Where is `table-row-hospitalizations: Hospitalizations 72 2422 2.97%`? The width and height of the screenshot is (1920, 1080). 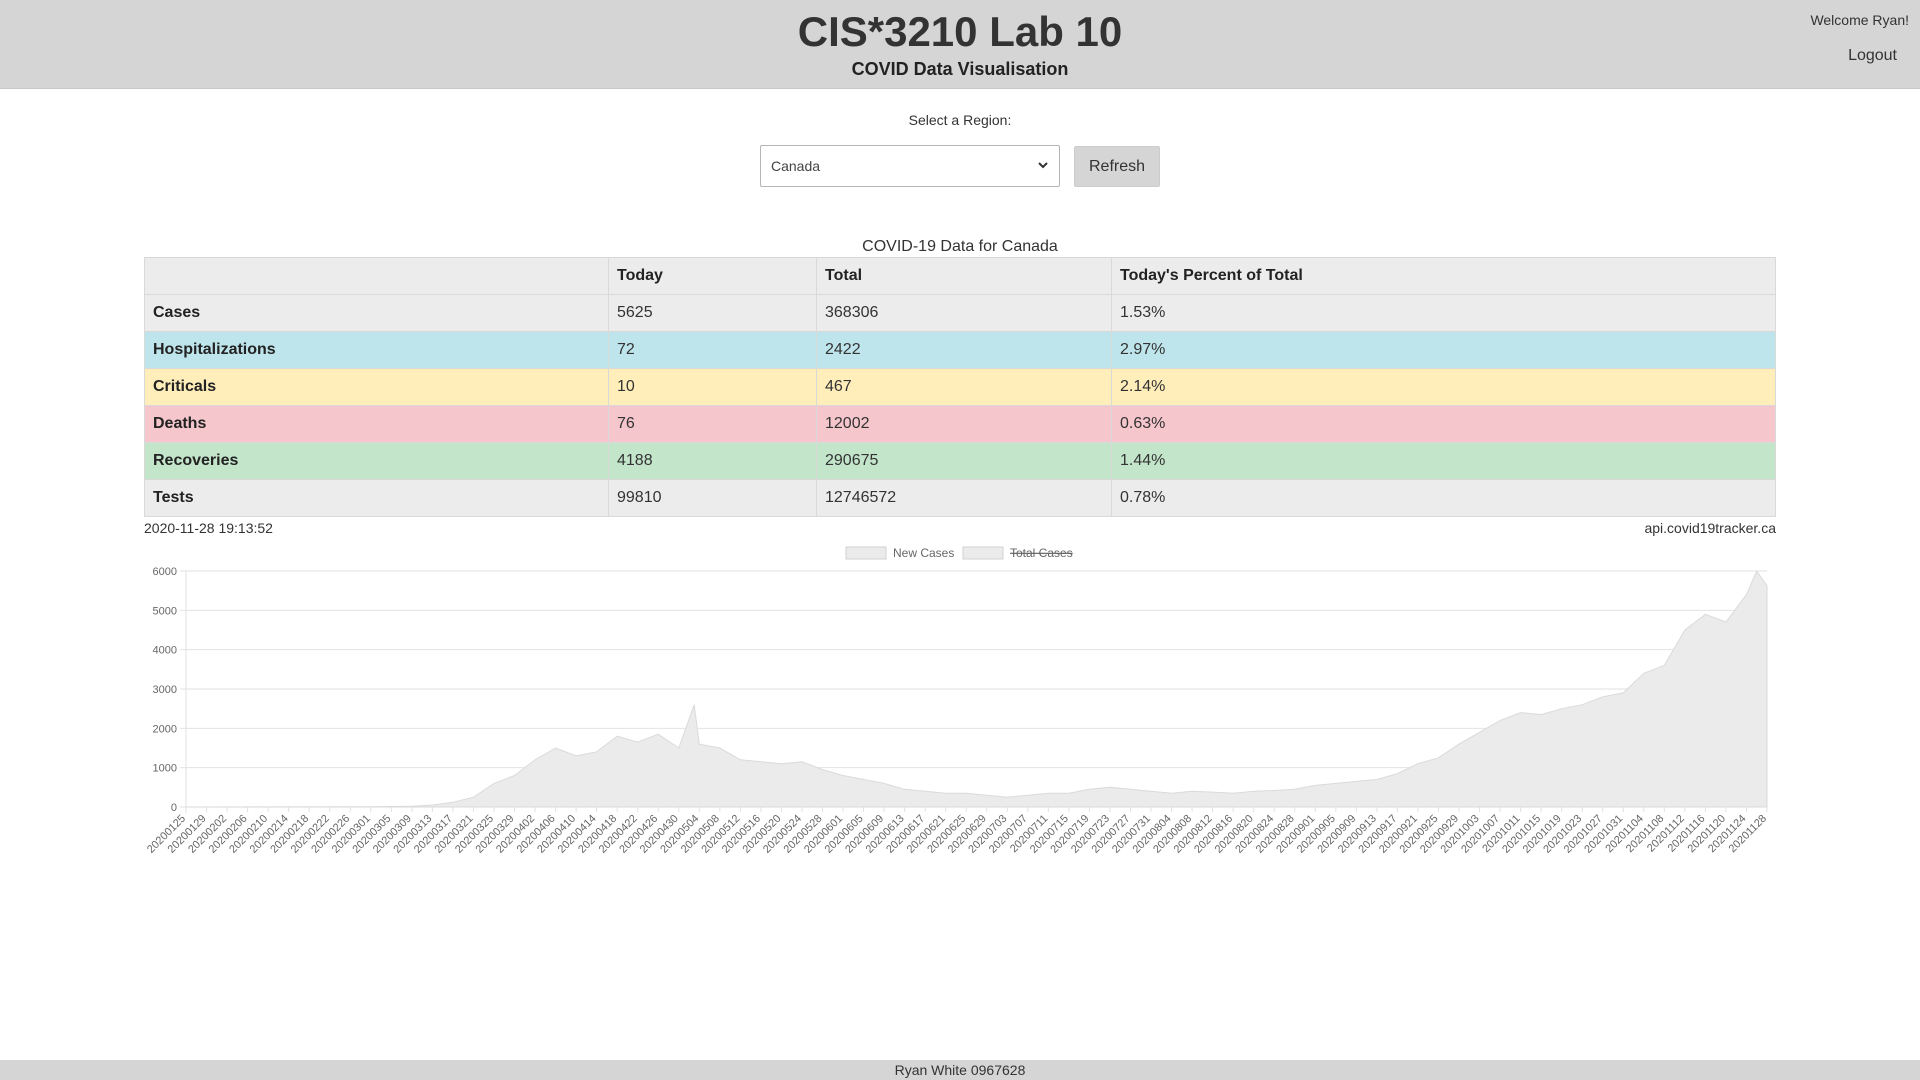
table-row-hospitalizations: Hospitalizations 72 2422 2.97% is located at coordinates (960, 350).